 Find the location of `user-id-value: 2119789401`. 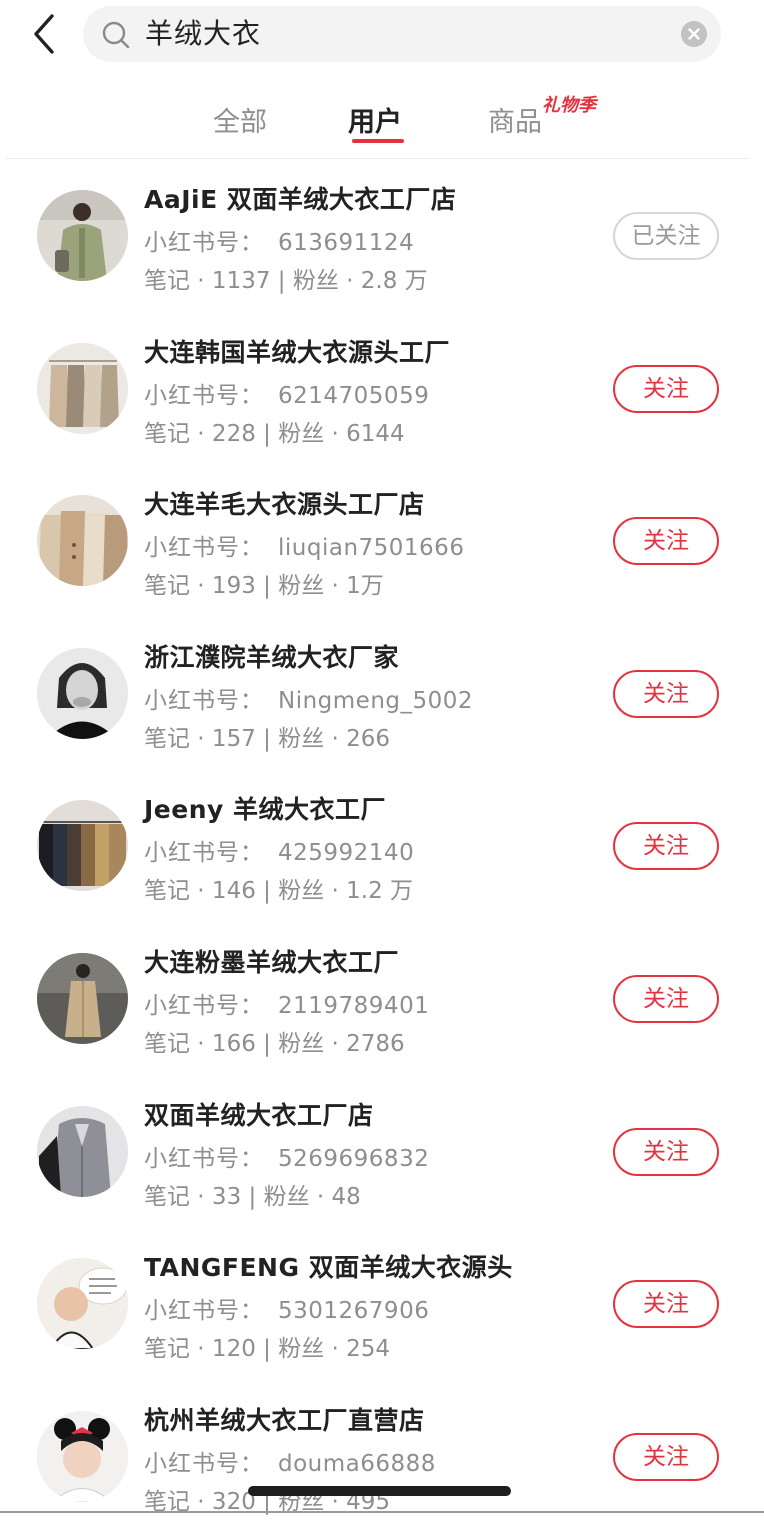

user-id-value: 2119789401 is located at coordinates (354, 1005).